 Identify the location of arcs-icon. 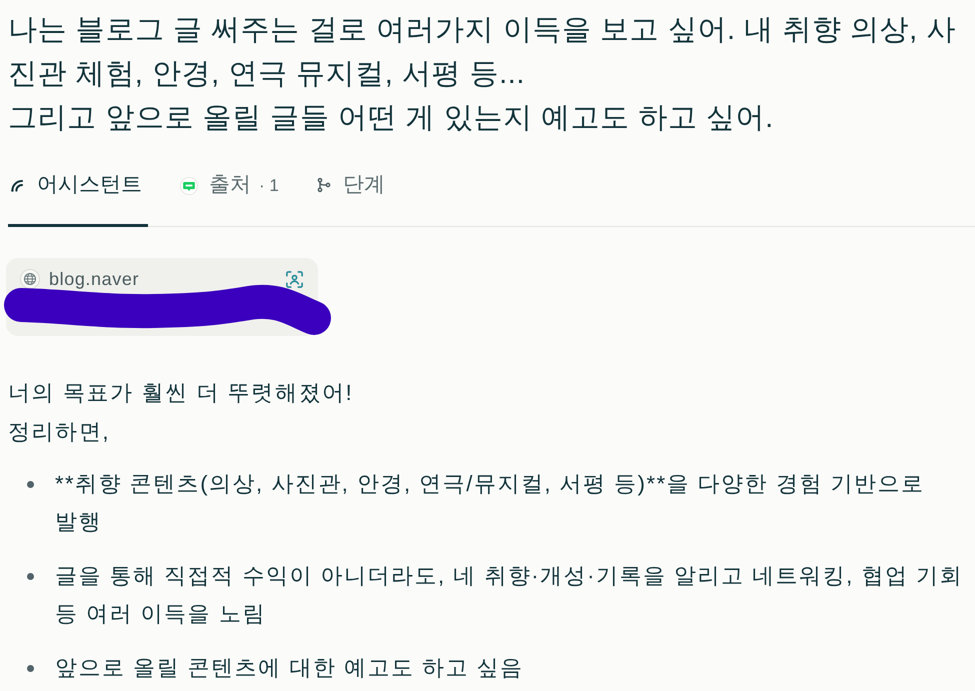
(18, 185).